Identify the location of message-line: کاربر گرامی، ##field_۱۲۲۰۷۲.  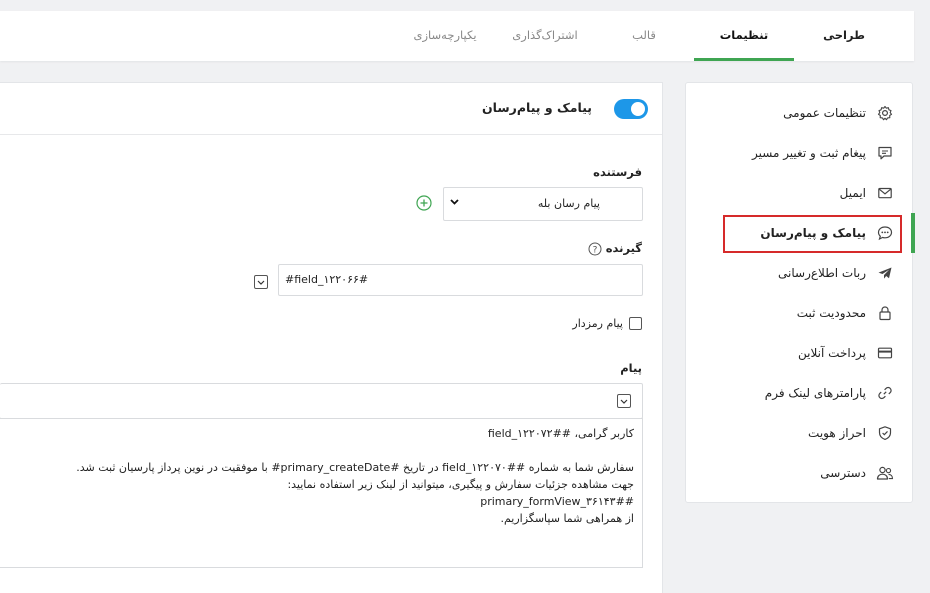
(560, 433).